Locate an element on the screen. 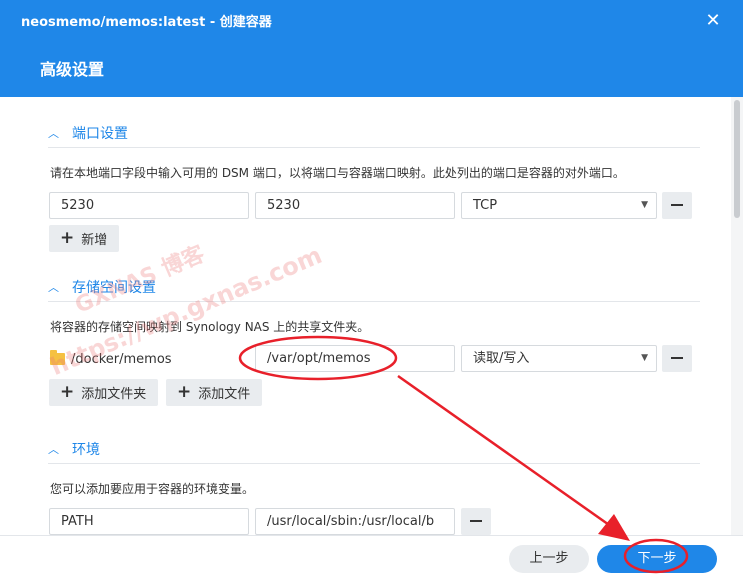  section-ports-header: ︿ 端口设置 is located at coordinates (88, 133).